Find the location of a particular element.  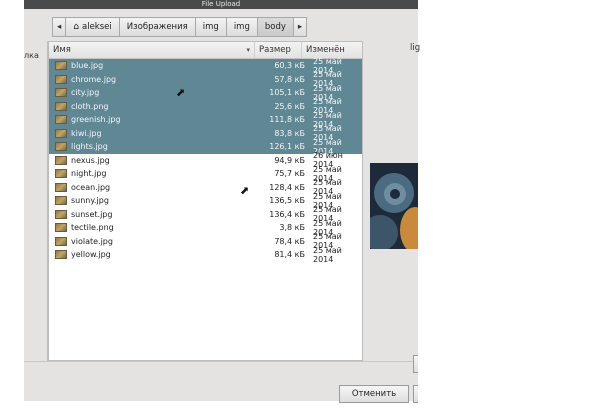

file-name: tectile.png is located at coordinates (92, 228).